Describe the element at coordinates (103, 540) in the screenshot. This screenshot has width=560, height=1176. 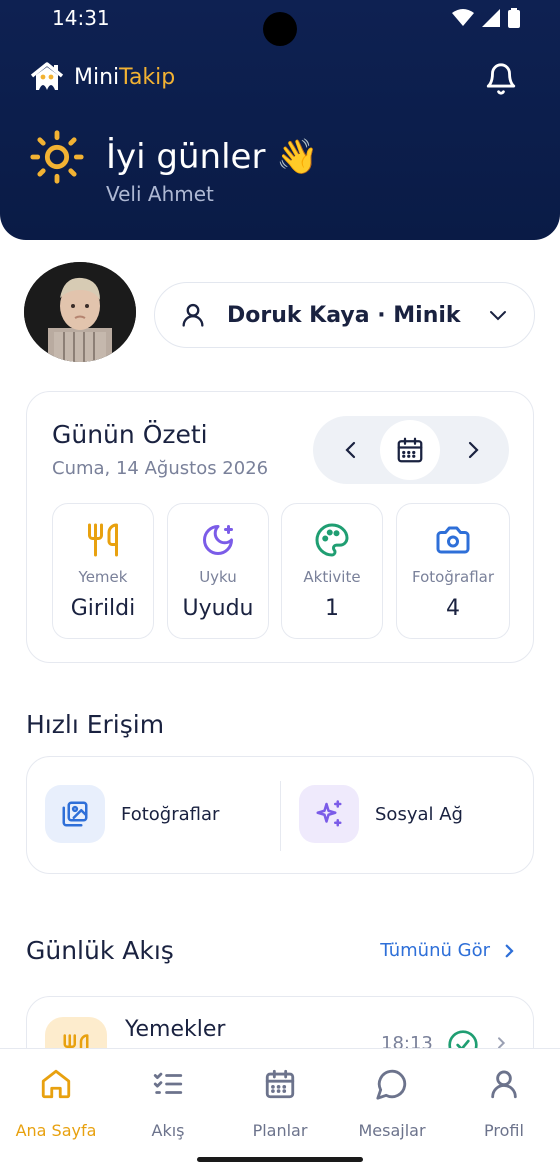
I see `utensils-icon` at that location.